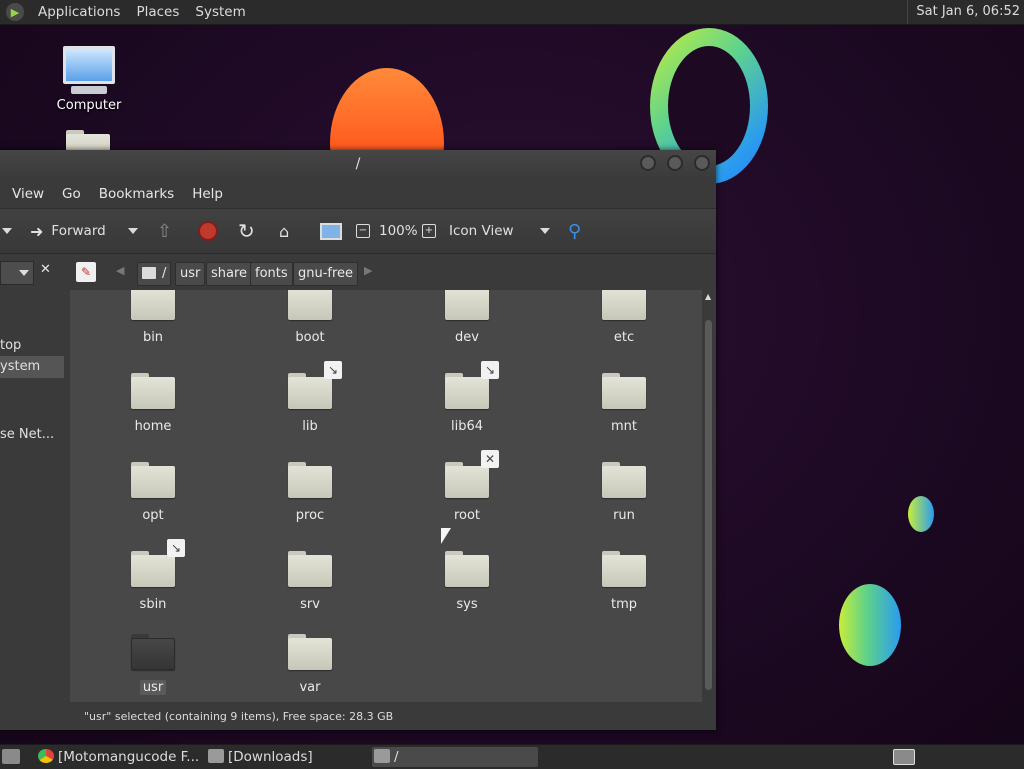 The height and width of the screenshot is (769, 1024). What do you see at coordinates (490, 370) in the screenshot?
I see `link-emblem-icon: ↘` at bounding box center [490, 370].